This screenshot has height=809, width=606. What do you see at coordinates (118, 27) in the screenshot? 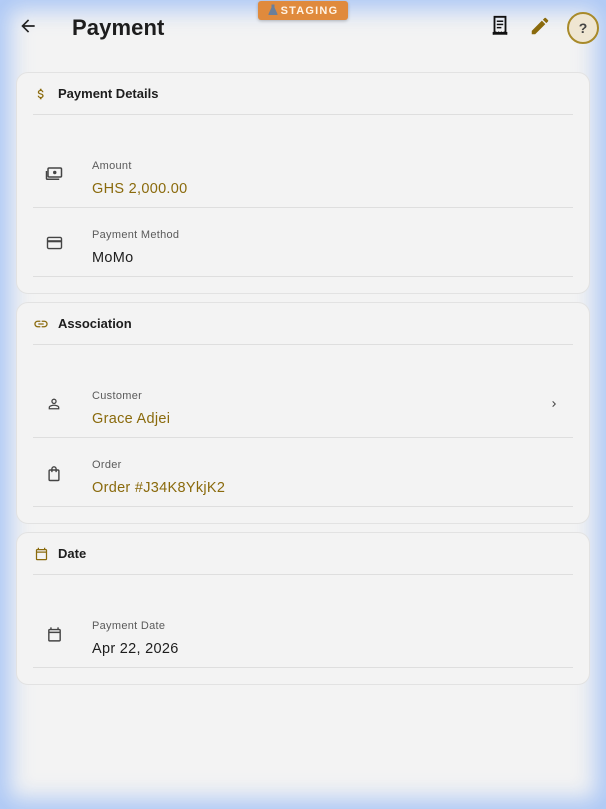
I see `page-title: Payment` at bounding box center [118, 27].